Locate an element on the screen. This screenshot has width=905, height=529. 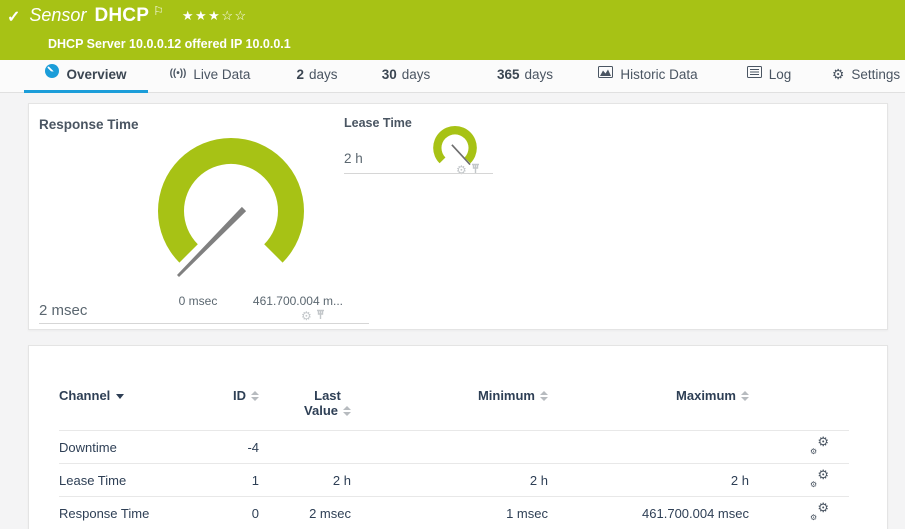
flag-icon: ⚐ is located at coordinates (158, 11).